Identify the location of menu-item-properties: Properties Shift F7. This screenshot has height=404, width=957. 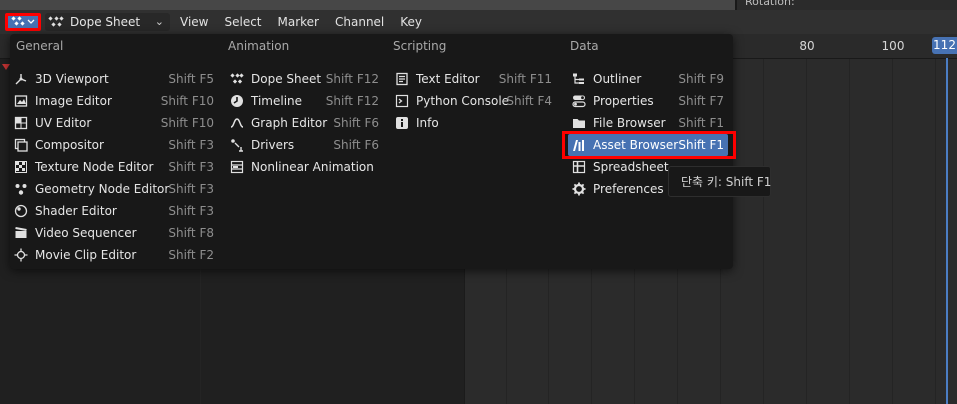
(648, 101).